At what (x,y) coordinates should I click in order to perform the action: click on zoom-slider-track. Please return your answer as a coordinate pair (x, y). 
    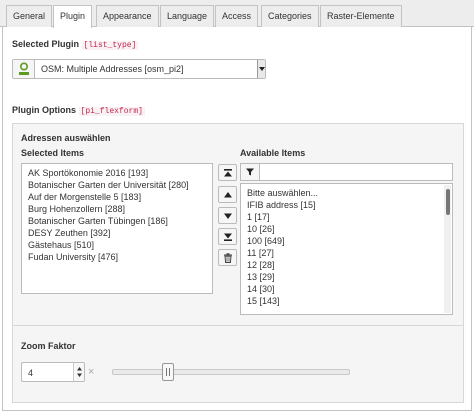
    Looking at the image, I should click on (231, 372).